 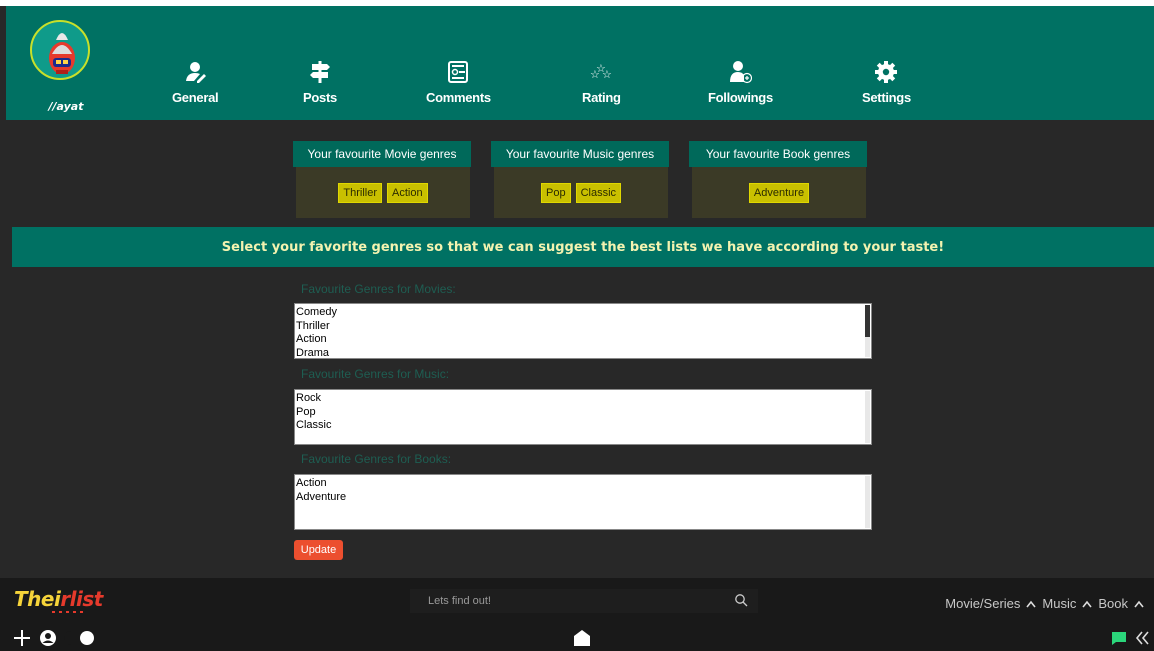 I want to click on music-genres-card: Your favourite Music genres Pop Classic, so click(x=580, y=179).